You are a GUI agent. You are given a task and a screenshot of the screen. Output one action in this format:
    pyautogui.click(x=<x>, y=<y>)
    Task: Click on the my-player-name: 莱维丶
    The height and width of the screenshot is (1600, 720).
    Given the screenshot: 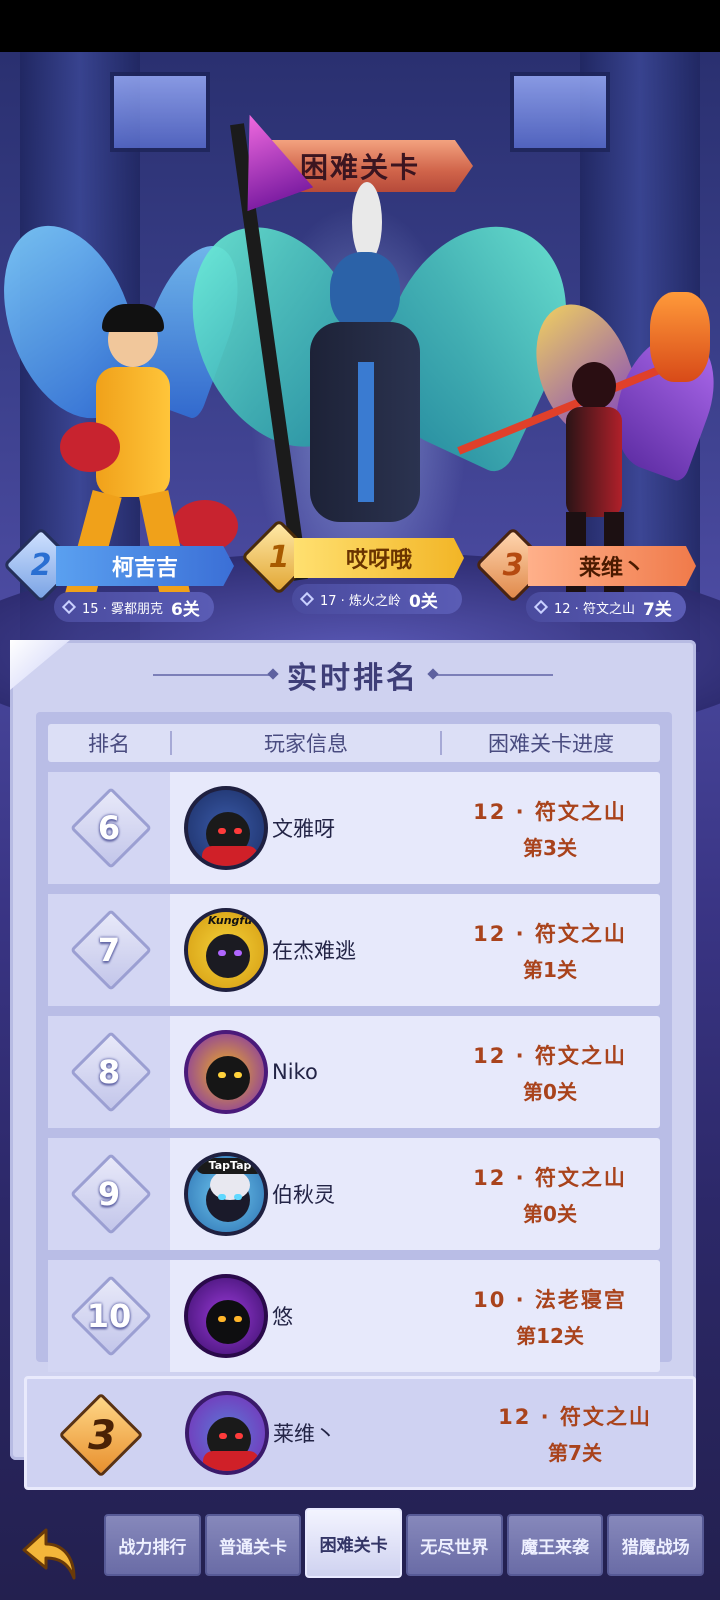 What is the action you would take?
    pyautogui.click(x=304, y=1434)
    